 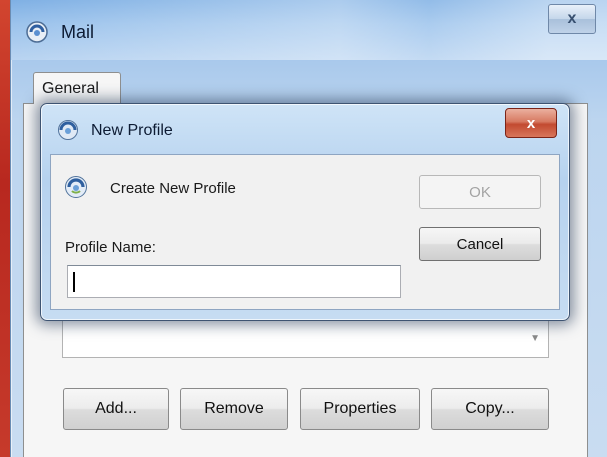 I want to click on profile-name-label: Profile Name:, so click(x=110, y=247).